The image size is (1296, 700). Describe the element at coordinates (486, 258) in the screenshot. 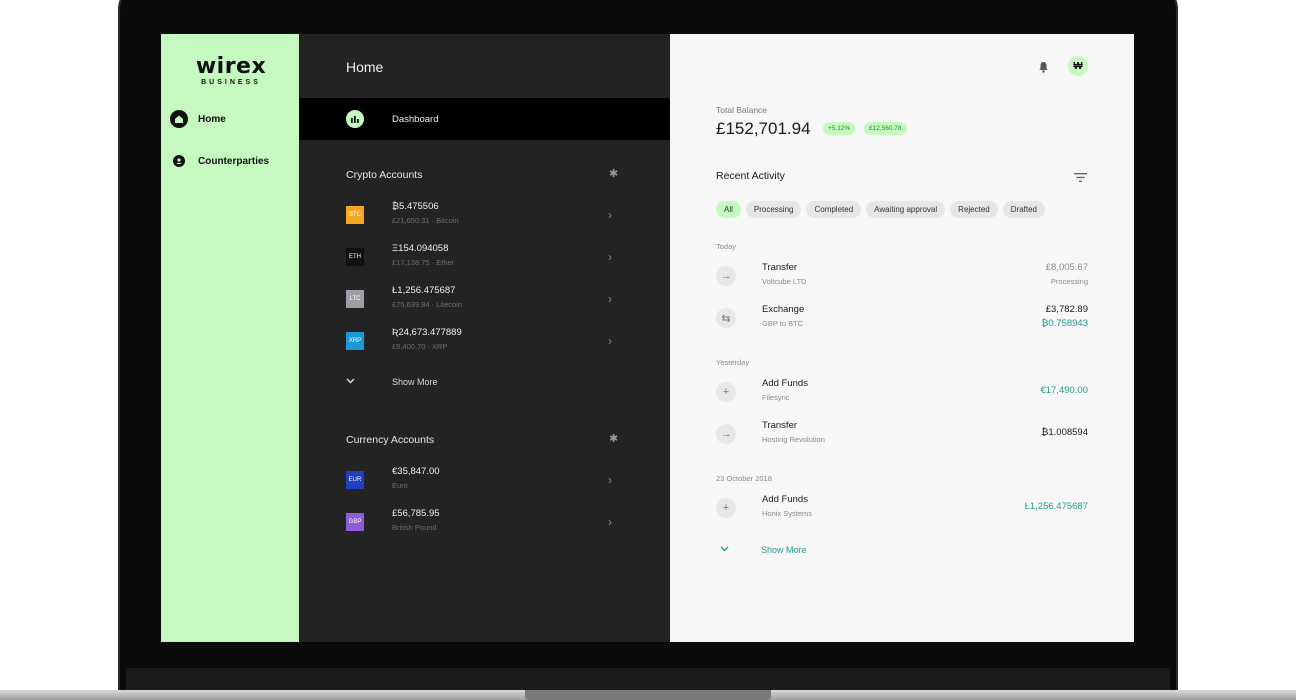

I see `crypto-account-row: ETH Ξ154.094058 £17,138.75 · Ether ›` at that location.